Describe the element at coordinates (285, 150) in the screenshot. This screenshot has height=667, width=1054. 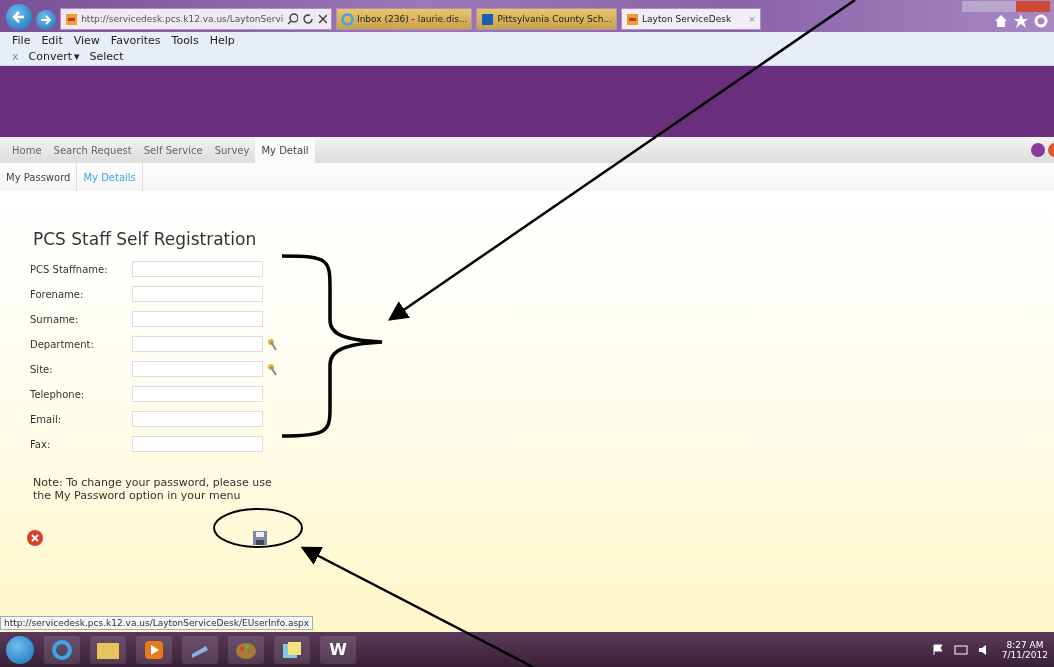
I see `nav-tab: My Detail` at that location.